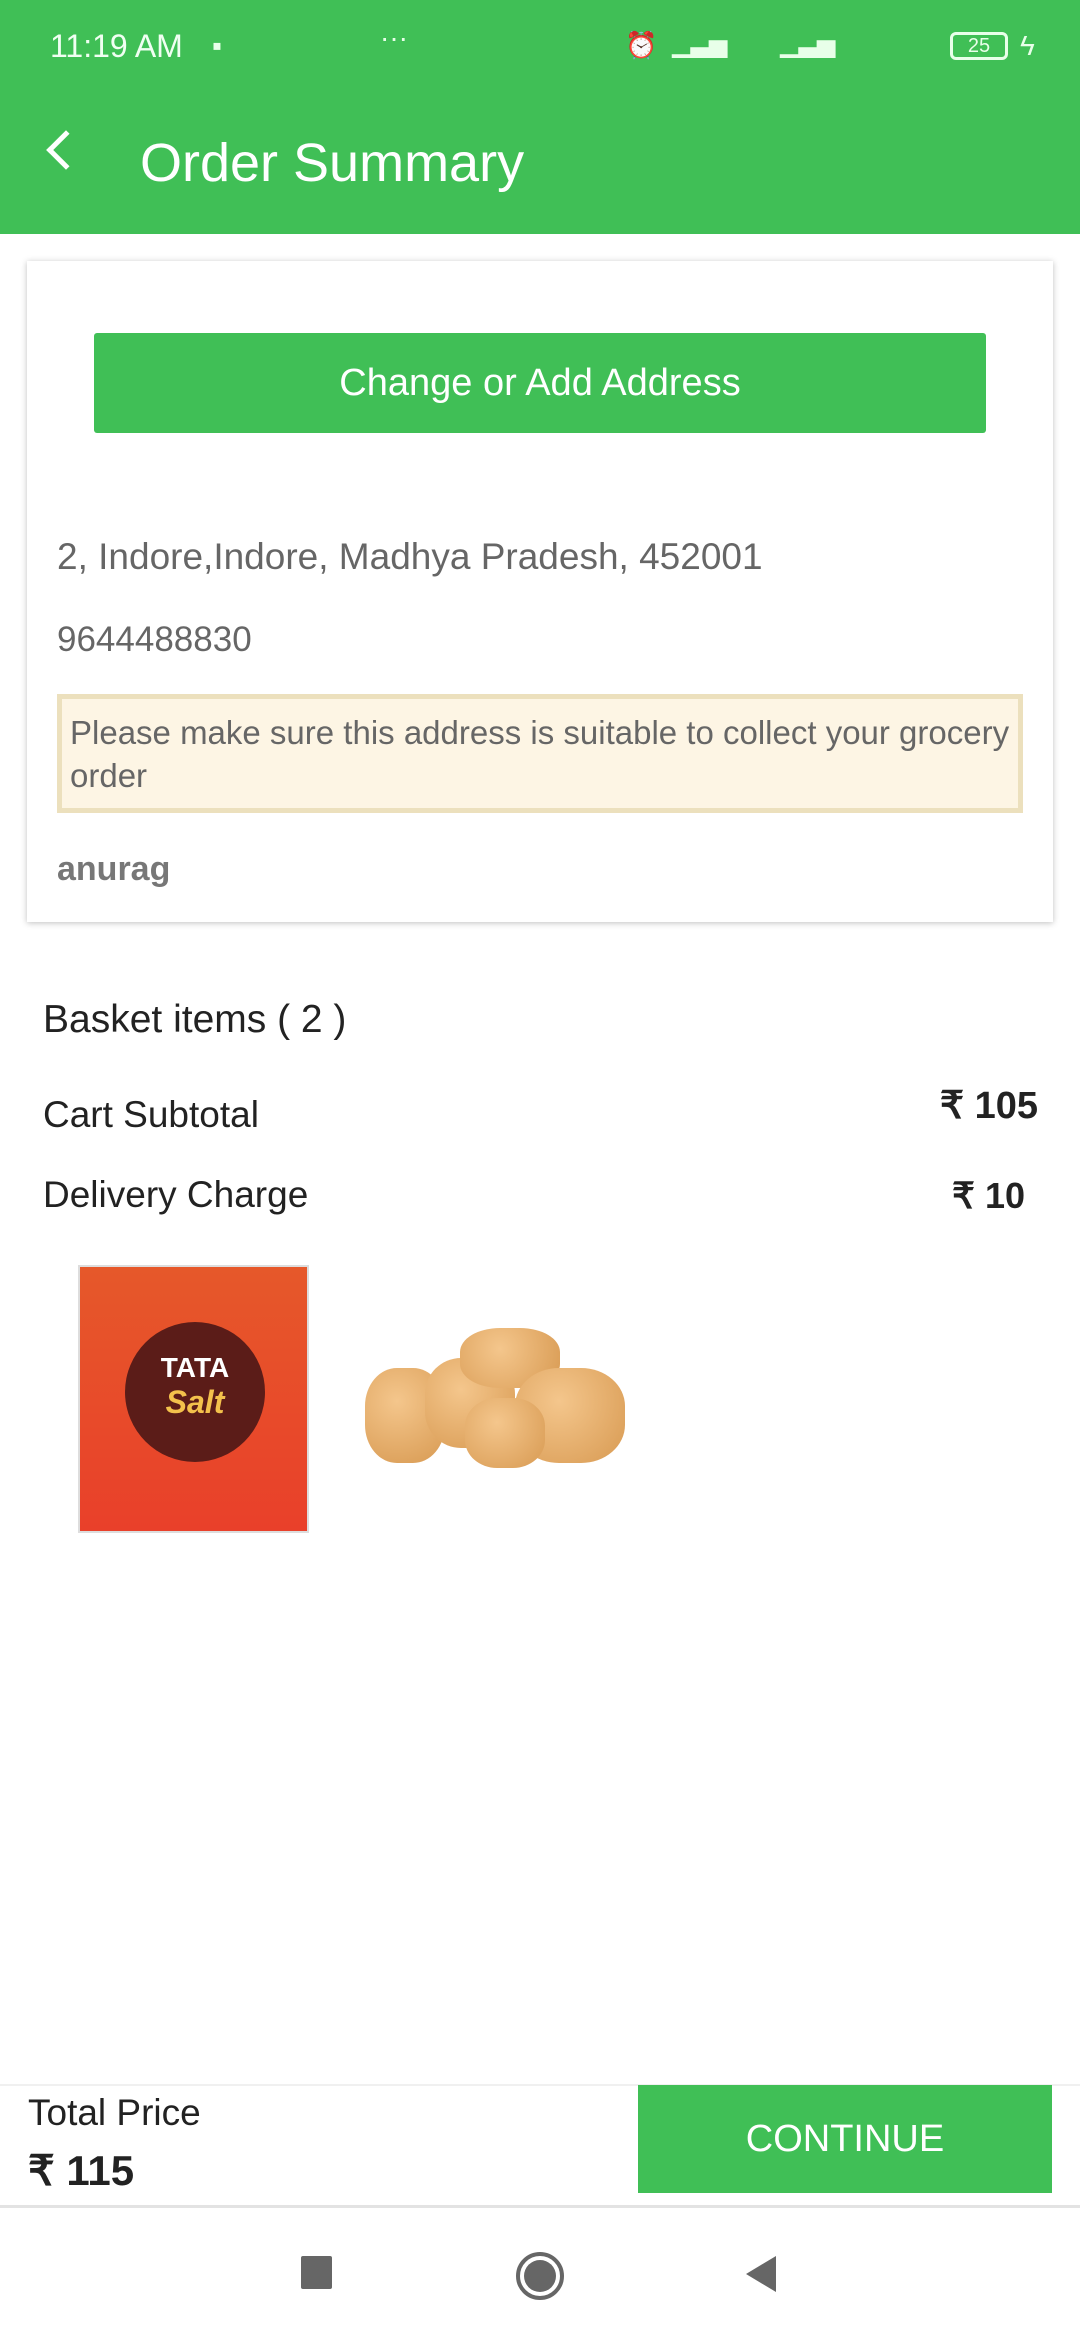 This screenshot has height=2340, width=1080. What do you see at coordinates (332, 163) in the screenshot?
I see `page-title: Order Summary` at bounding box center [332, 163].